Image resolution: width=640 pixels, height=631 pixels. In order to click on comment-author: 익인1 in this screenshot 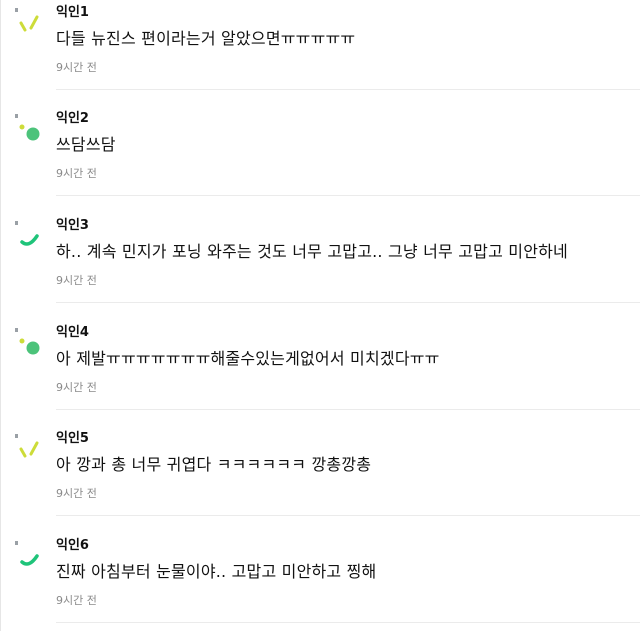, I will do `click(72, 13)`.